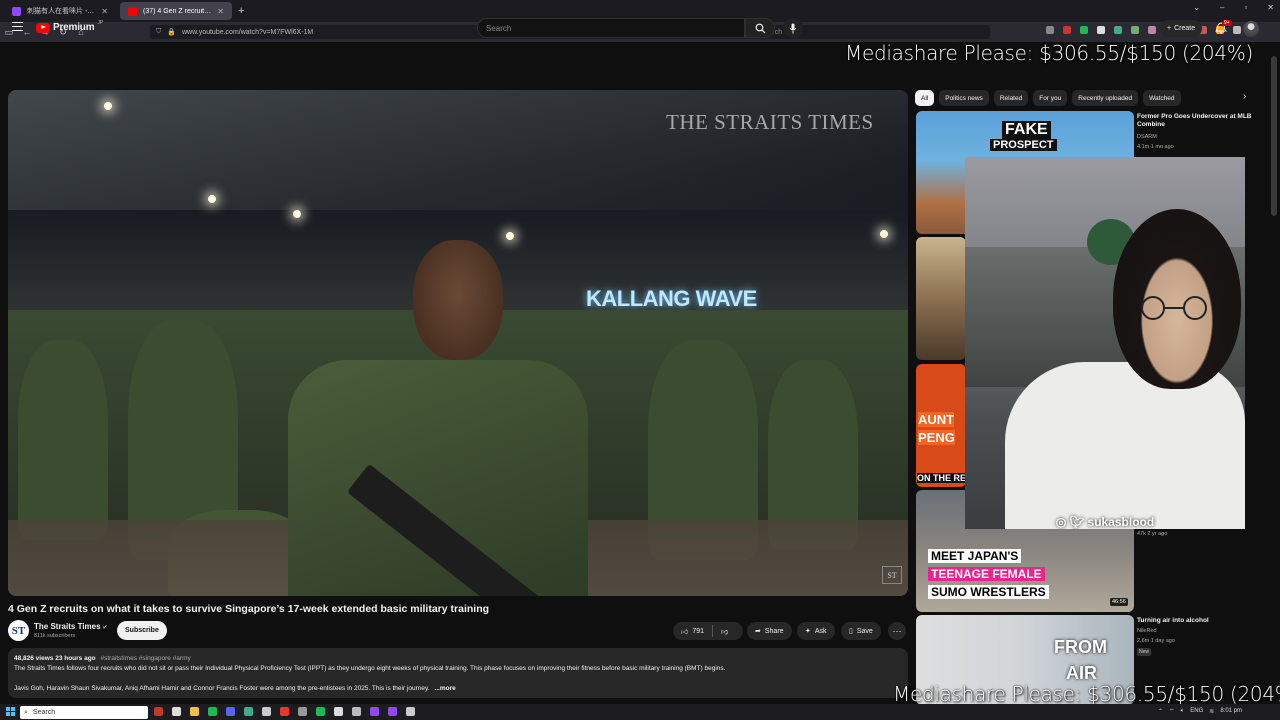 The image size is (1280, 720). I want to click on streamer-webcam: ◎ 🐦︎ sukasblood, so click(1105, 343).